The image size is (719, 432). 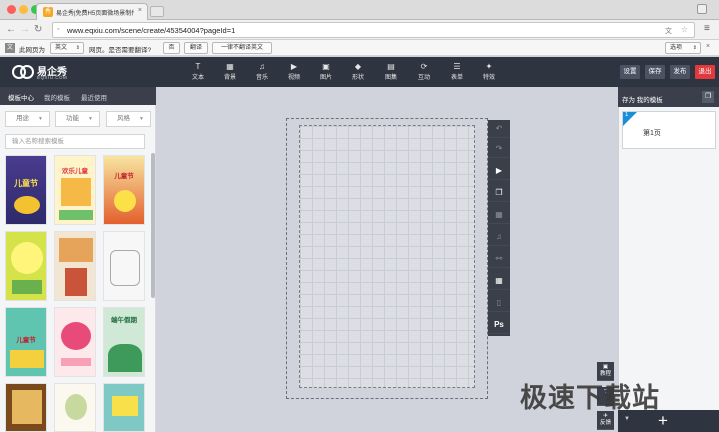 I want to click on translate-question: 网页。是否需要翻译?, so click(x=120, y=50).